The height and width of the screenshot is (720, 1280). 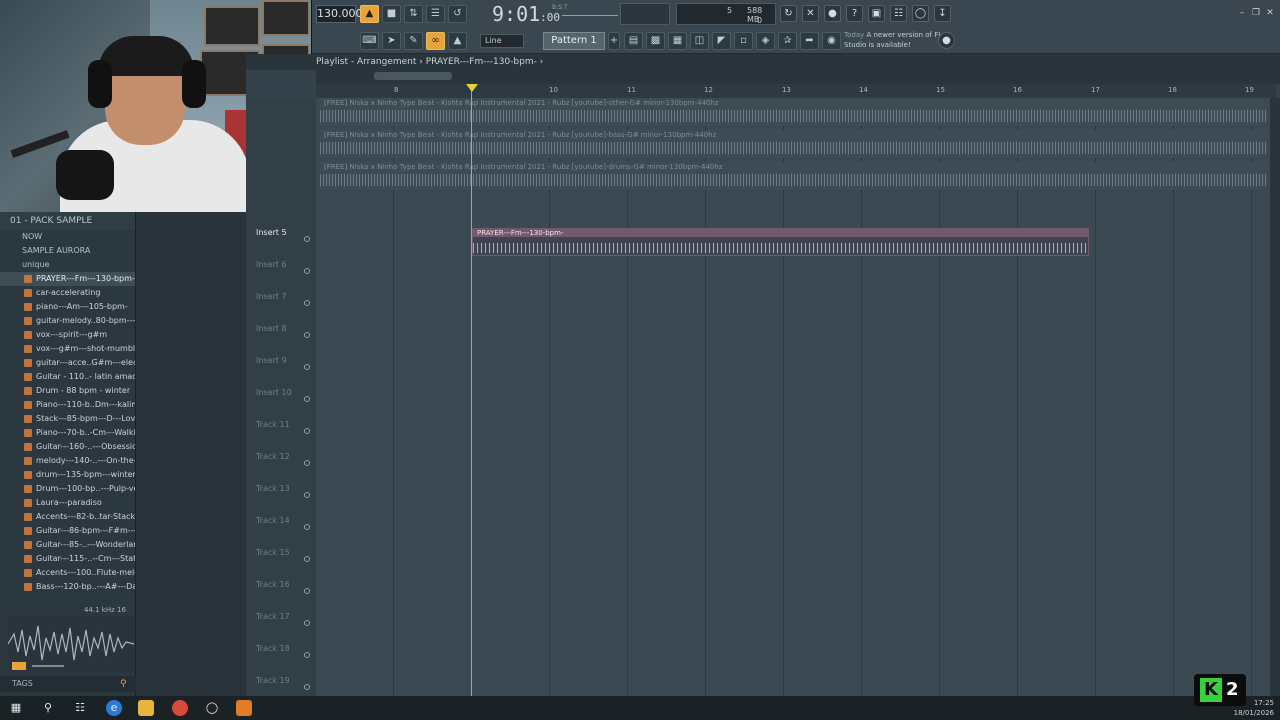 I want to click on countdown-button: ⇅, so click(x=413, y=14).